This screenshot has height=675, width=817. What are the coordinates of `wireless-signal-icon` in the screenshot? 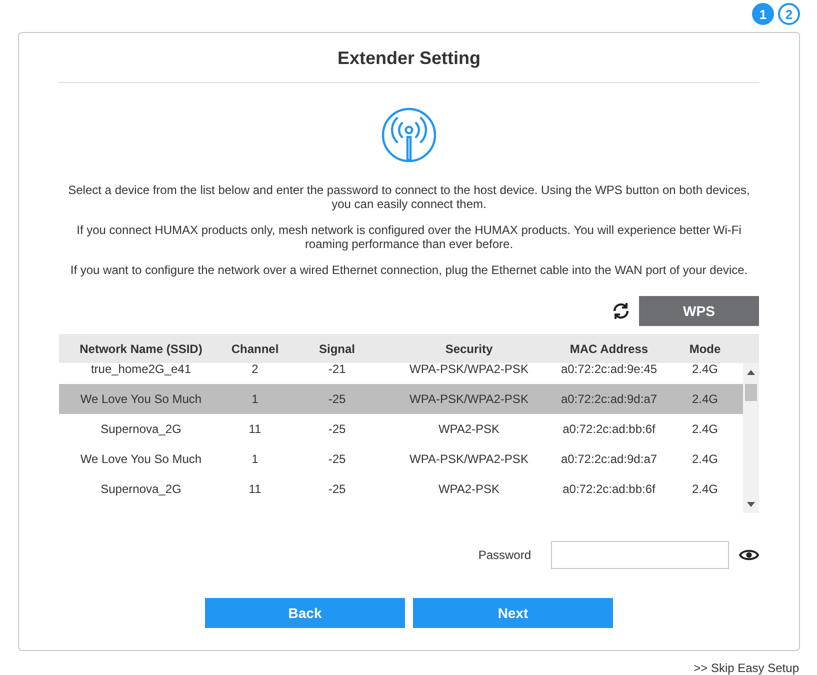 It's located at (409, 135).